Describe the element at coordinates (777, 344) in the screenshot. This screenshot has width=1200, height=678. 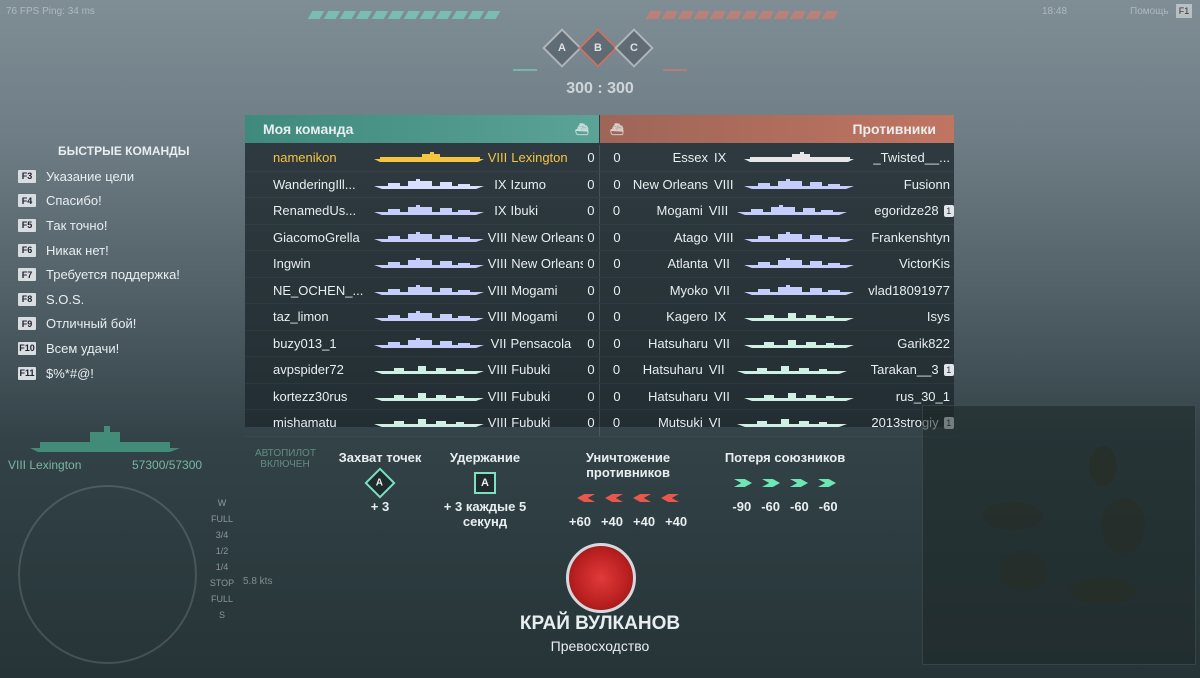
I see `enemy-player-entry: 0 Hatsuharu VII Garik822` at that location.